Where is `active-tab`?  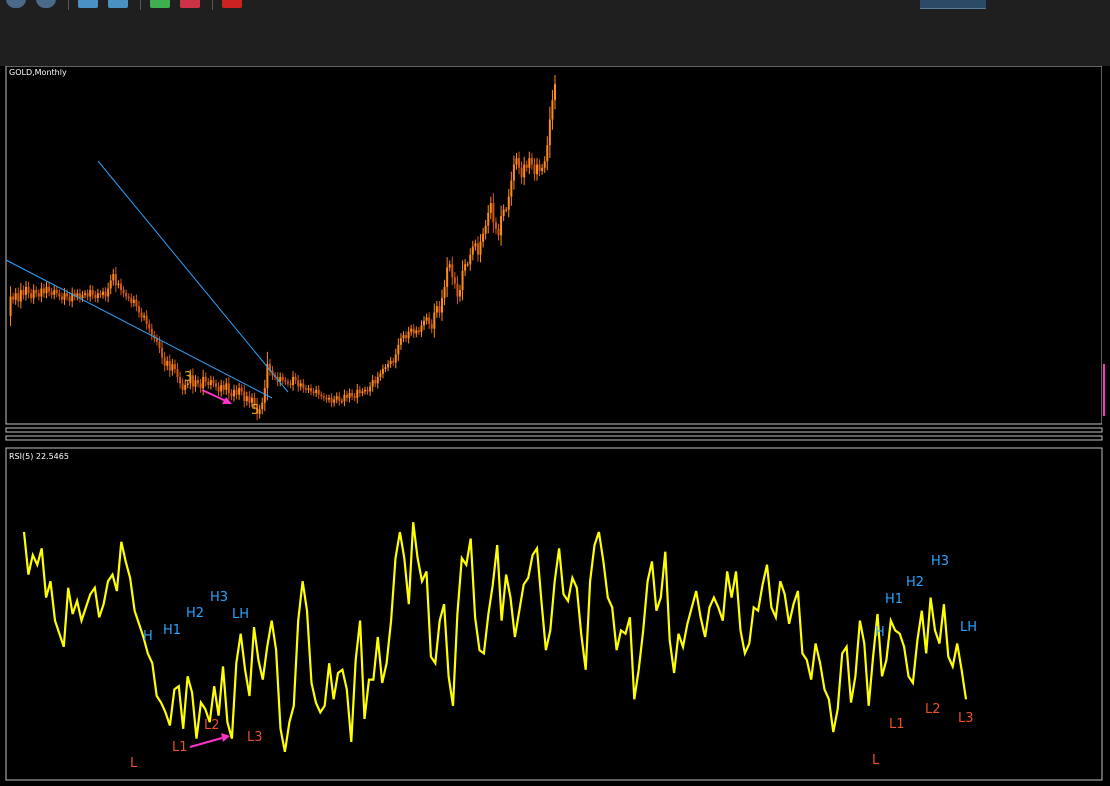 active-tab is located at coordinates (953, 4).